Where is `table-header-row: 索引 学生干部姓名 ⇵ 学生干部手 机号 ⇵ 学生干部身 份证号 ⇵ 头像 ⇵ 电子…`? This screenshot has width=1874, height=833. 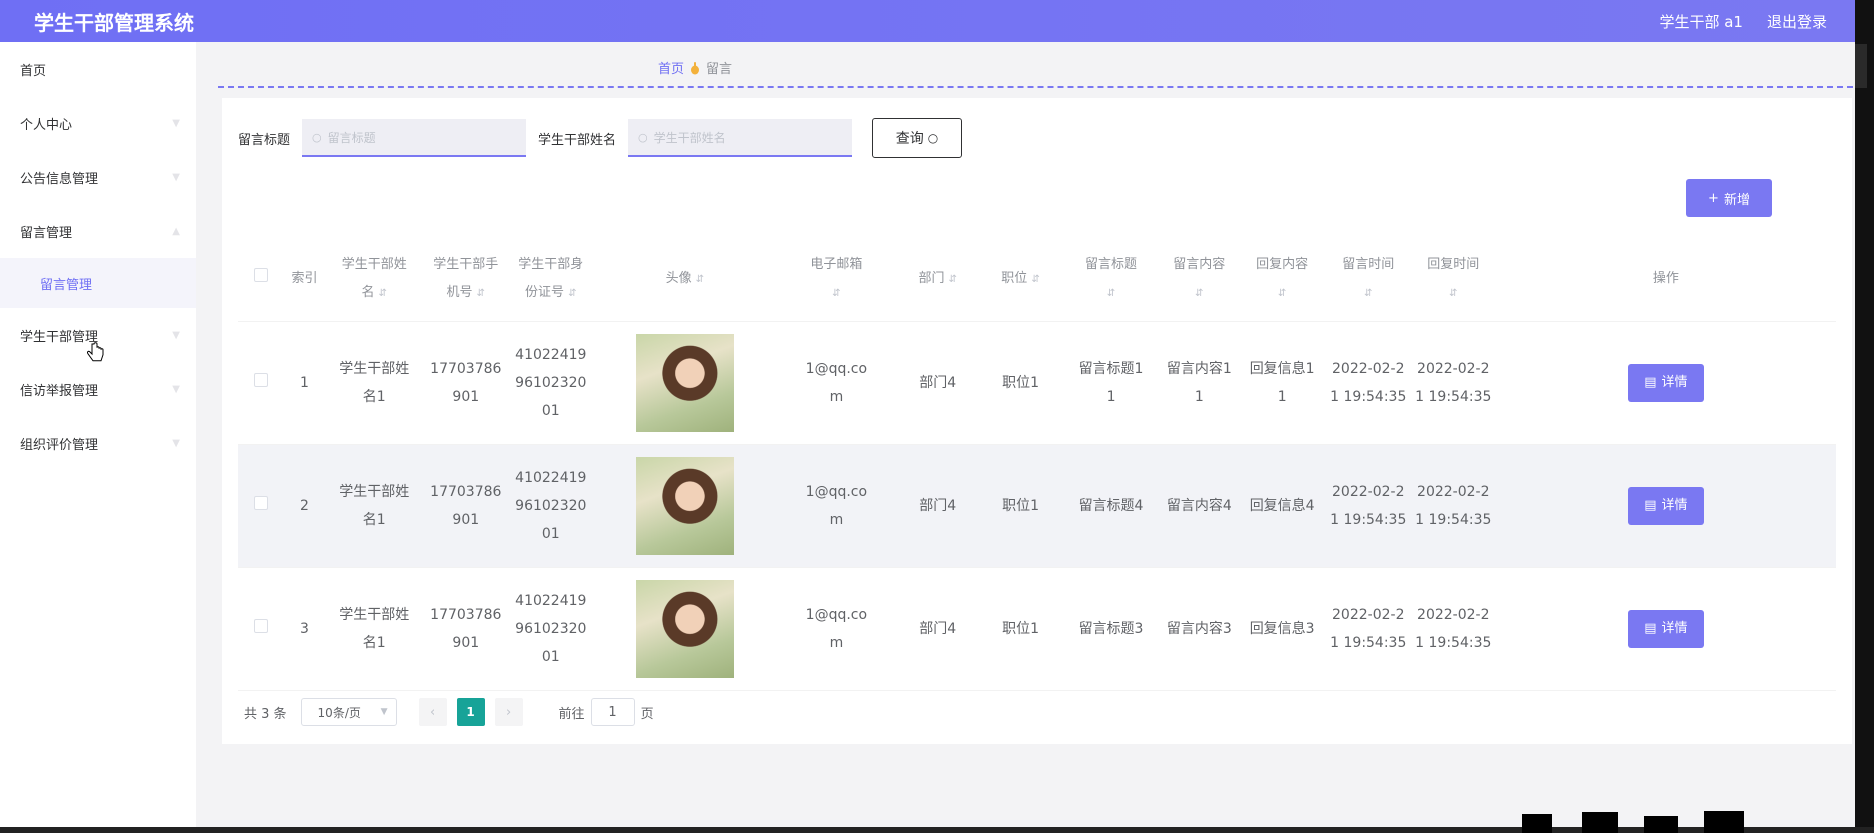
table-header-row: 索引 学生干部姓名 ⇵ 学生干部手 机号 ⇵ 学生干部身 份证号 ⇵ 头像 ⇵ 电子… is located at coordinates (1037, 280).